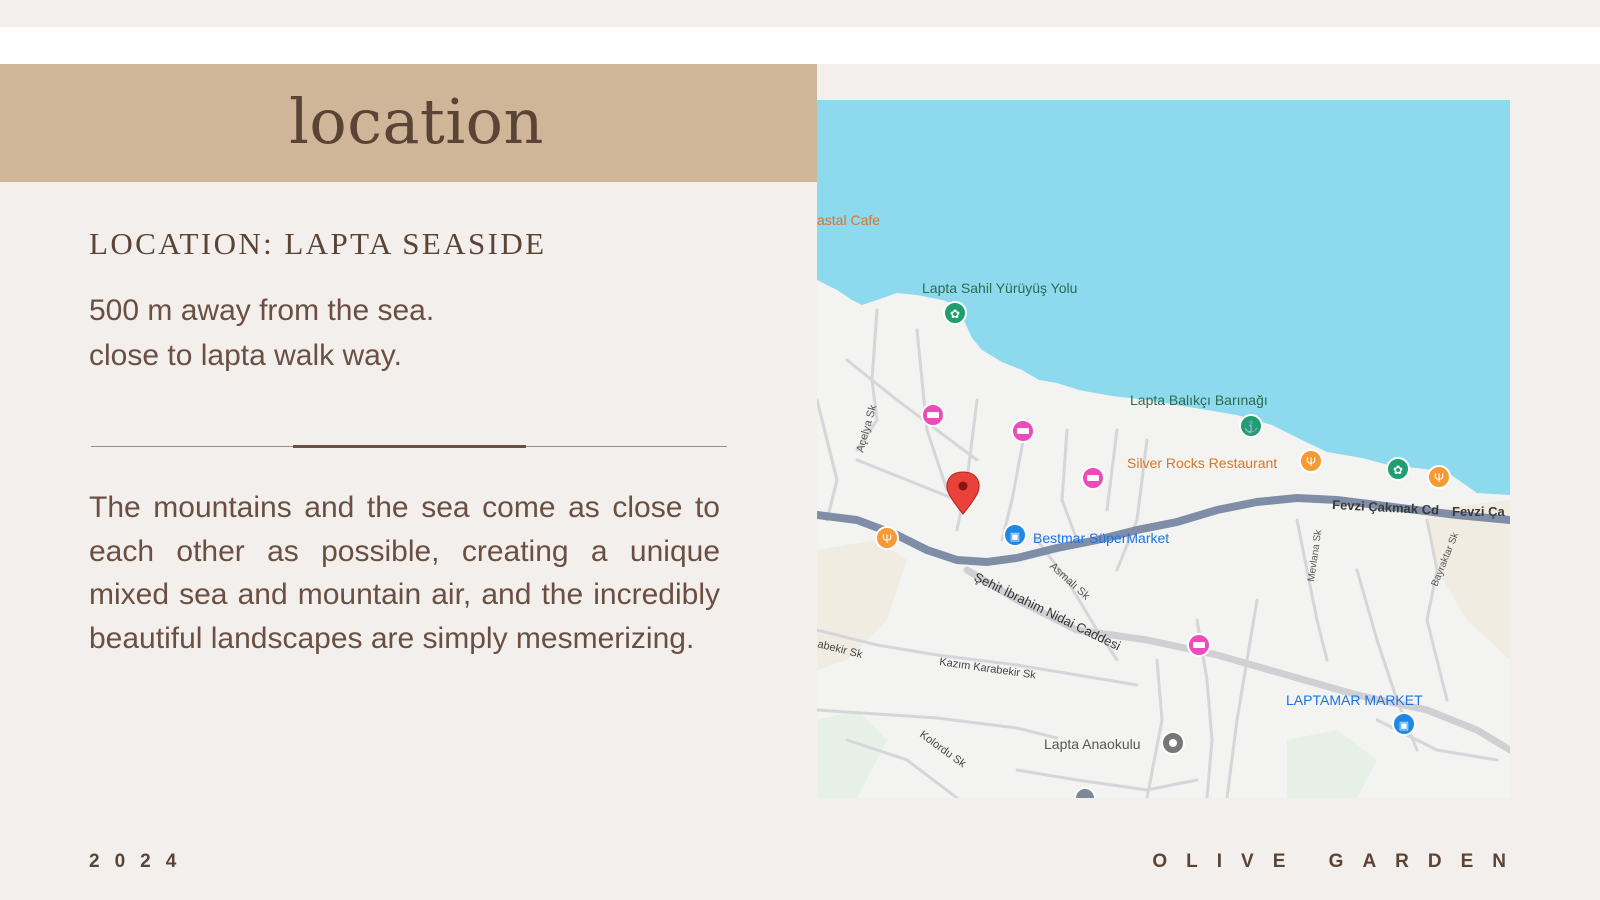 Image resolution: width=1600 pixels, height=900 pixels. Describe the element at coordinates (1338, 861) in the screenshot. I see `footer-brand: OLIVE GARDEN` at that location.